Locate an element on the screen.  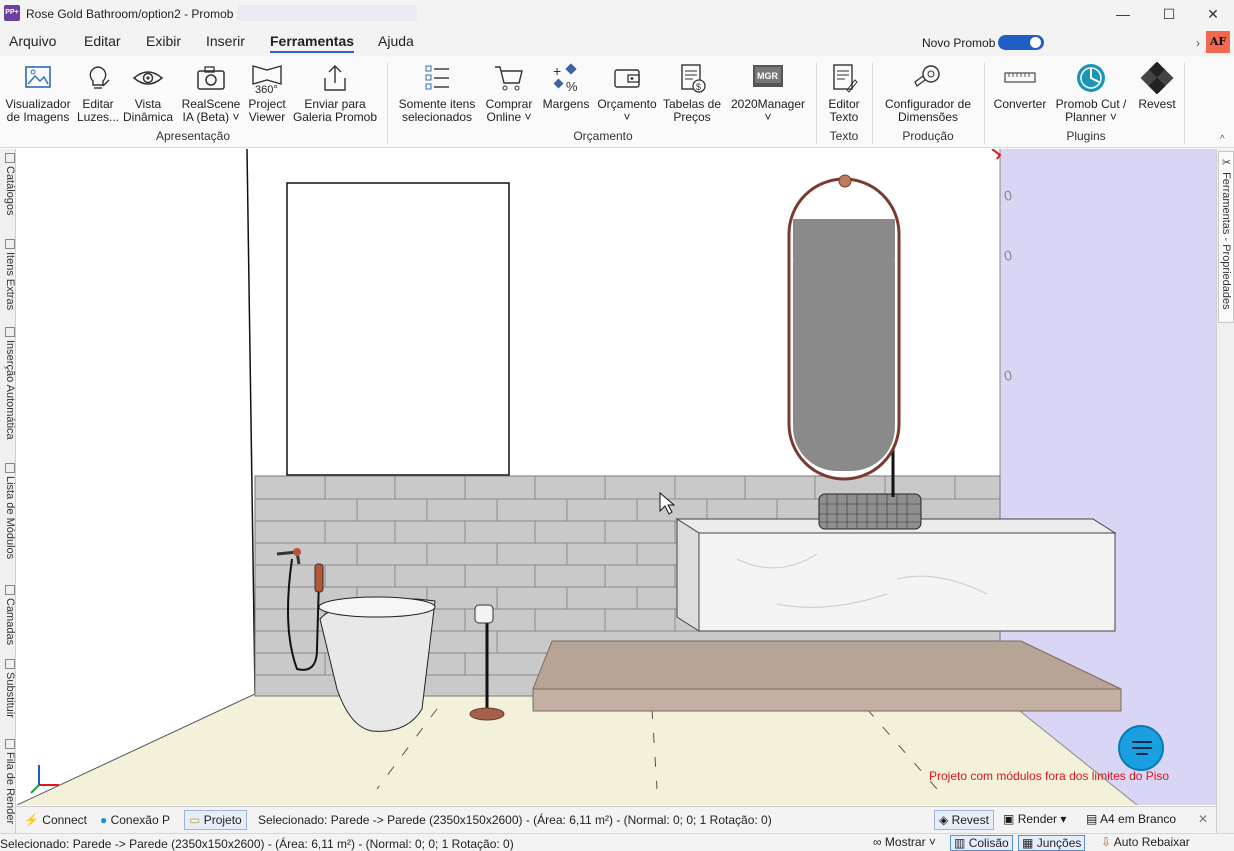
wifi-icon: ⚡ is located at coordinates (31, 820).